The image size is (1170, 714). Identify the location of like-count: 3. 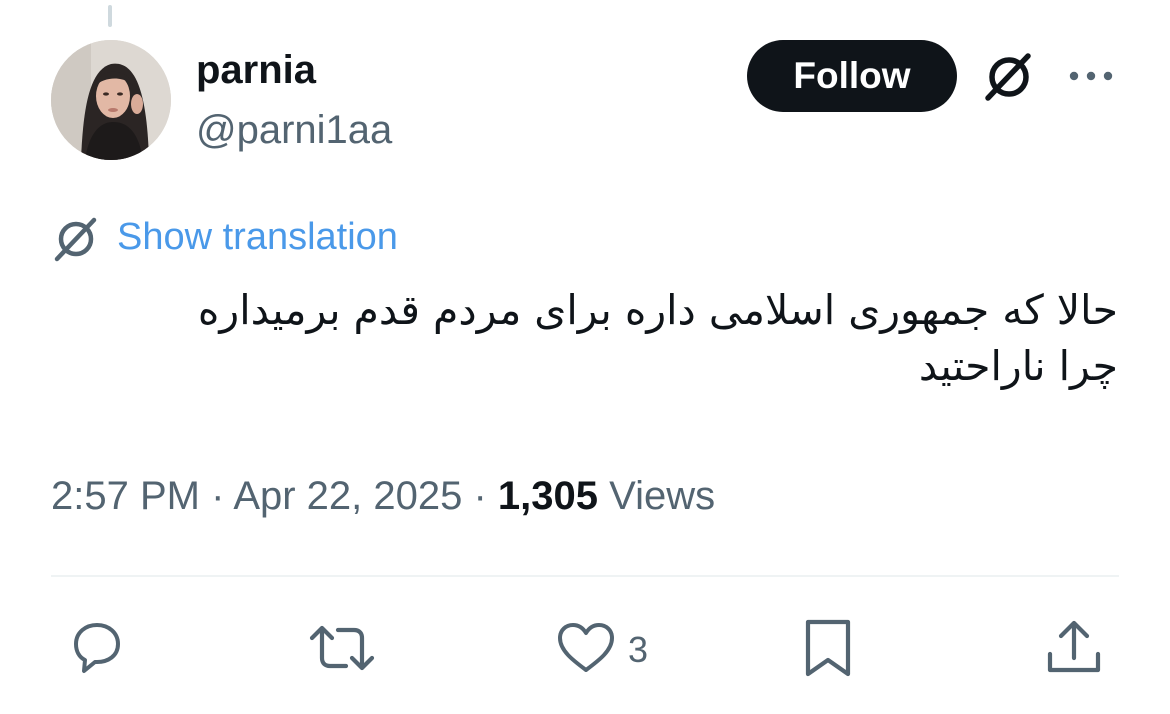
(638, 650).